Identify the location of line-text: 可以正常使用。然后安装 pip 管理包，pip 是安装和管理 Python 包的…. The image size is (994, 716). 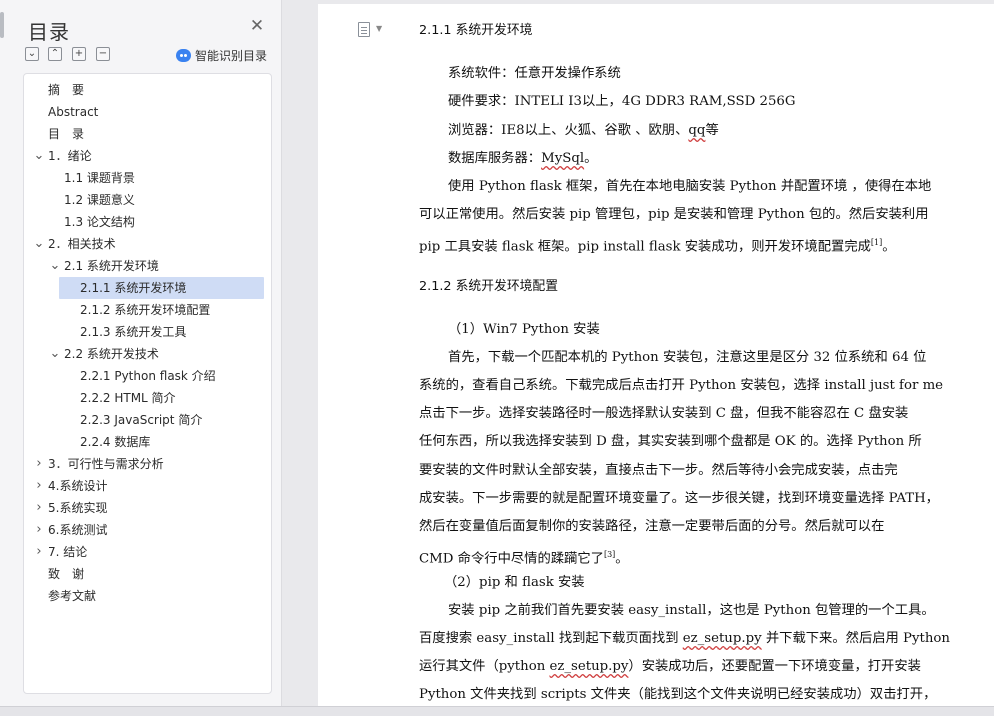
(674, 214).